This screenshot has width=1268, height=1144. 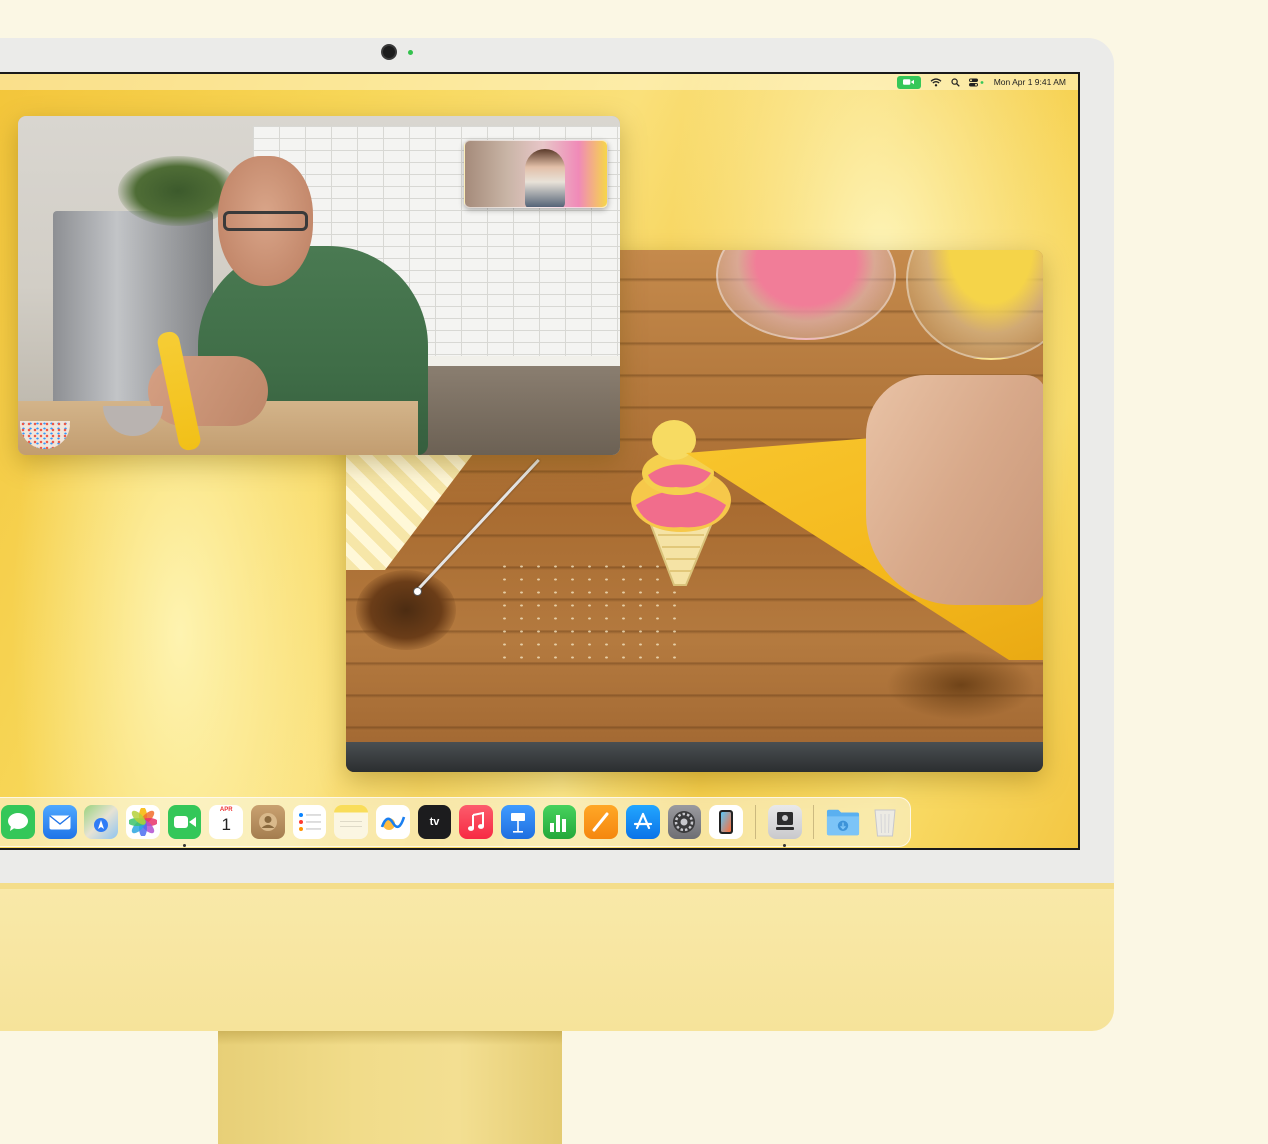 What do you see at coordinates (417, 591) in the screenshot?
I see `pointer-tip` at bounding box center [417, 591].